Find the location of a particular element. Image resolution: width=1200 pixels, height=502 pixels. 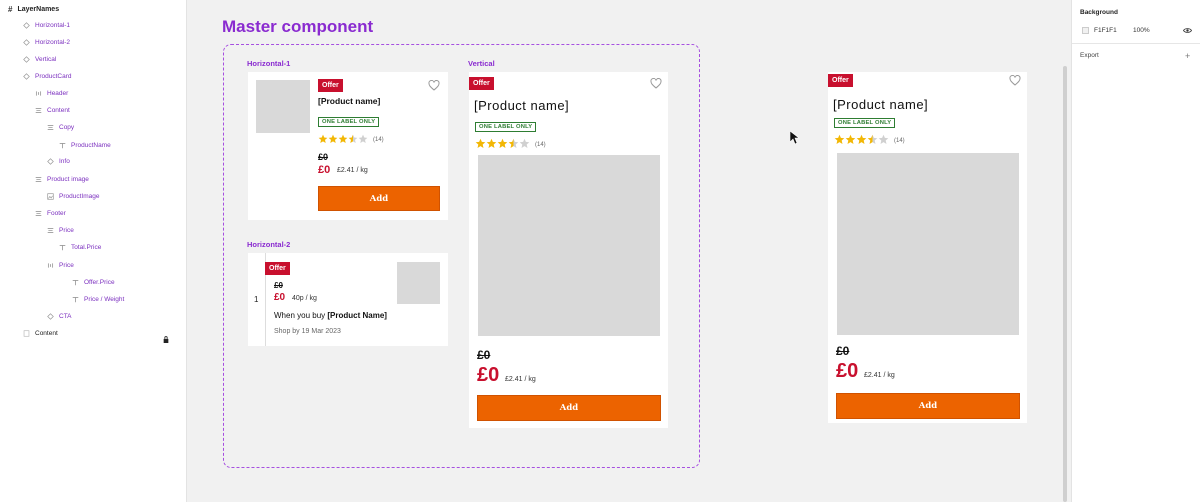

layer-item: Copy is located at coordinates (60, 127).